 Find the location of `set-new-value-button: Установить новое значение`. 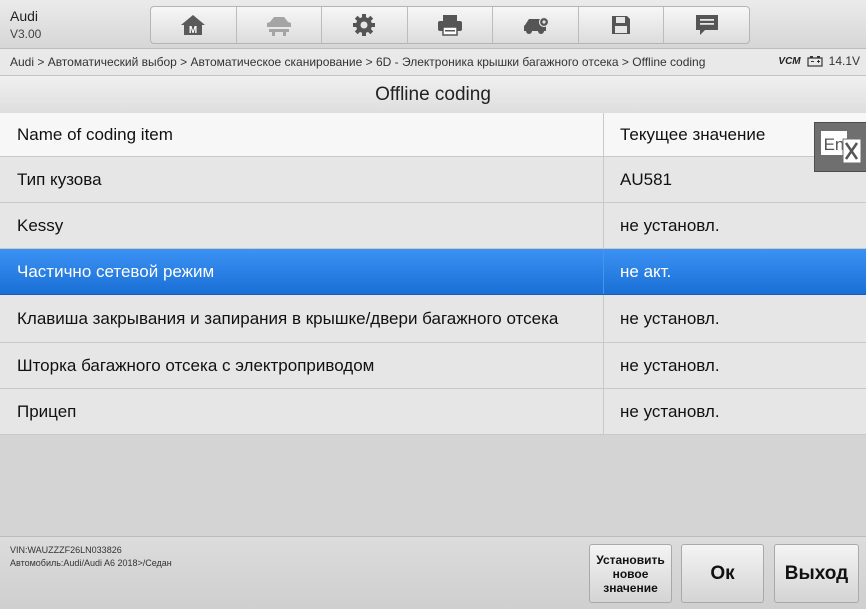

set-new-value-button: Установить новое значение is located at coordinates (630, 573).